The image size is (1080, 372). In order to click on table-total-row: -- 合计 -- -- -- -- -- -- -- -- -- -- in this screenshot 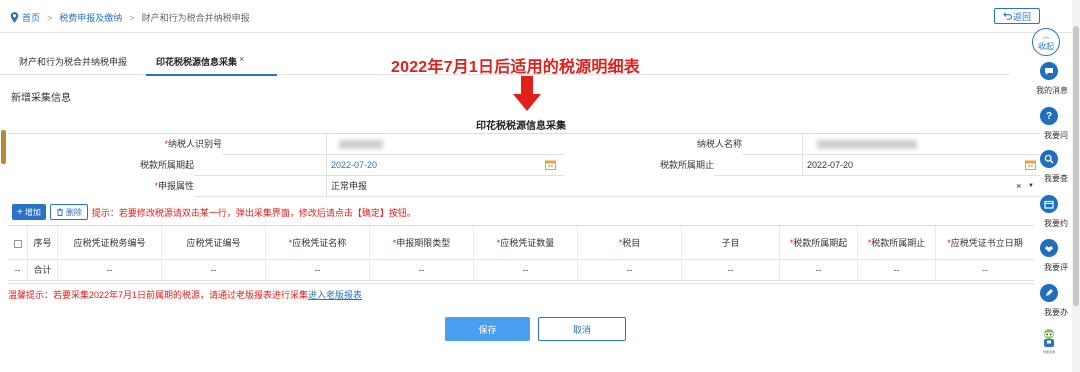, I will do `click(521, 270)`.